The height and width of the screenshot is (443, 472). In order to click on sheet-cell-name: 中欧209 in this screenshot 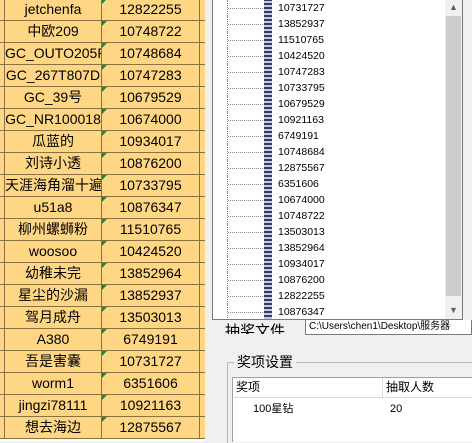, I will do `click(53, 32)`.